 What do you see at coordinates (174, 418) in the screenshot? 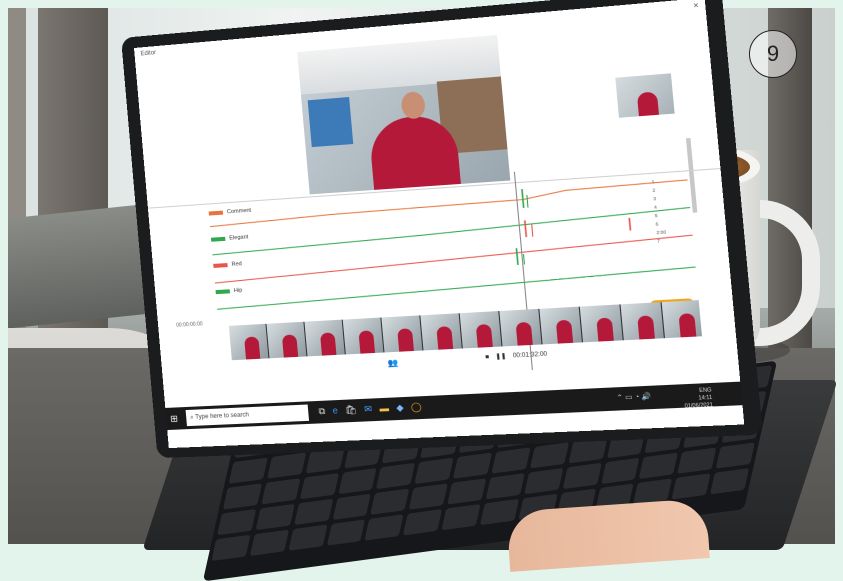
I see `windows-start-icon: ⊞` at bounding box center [174, 418].